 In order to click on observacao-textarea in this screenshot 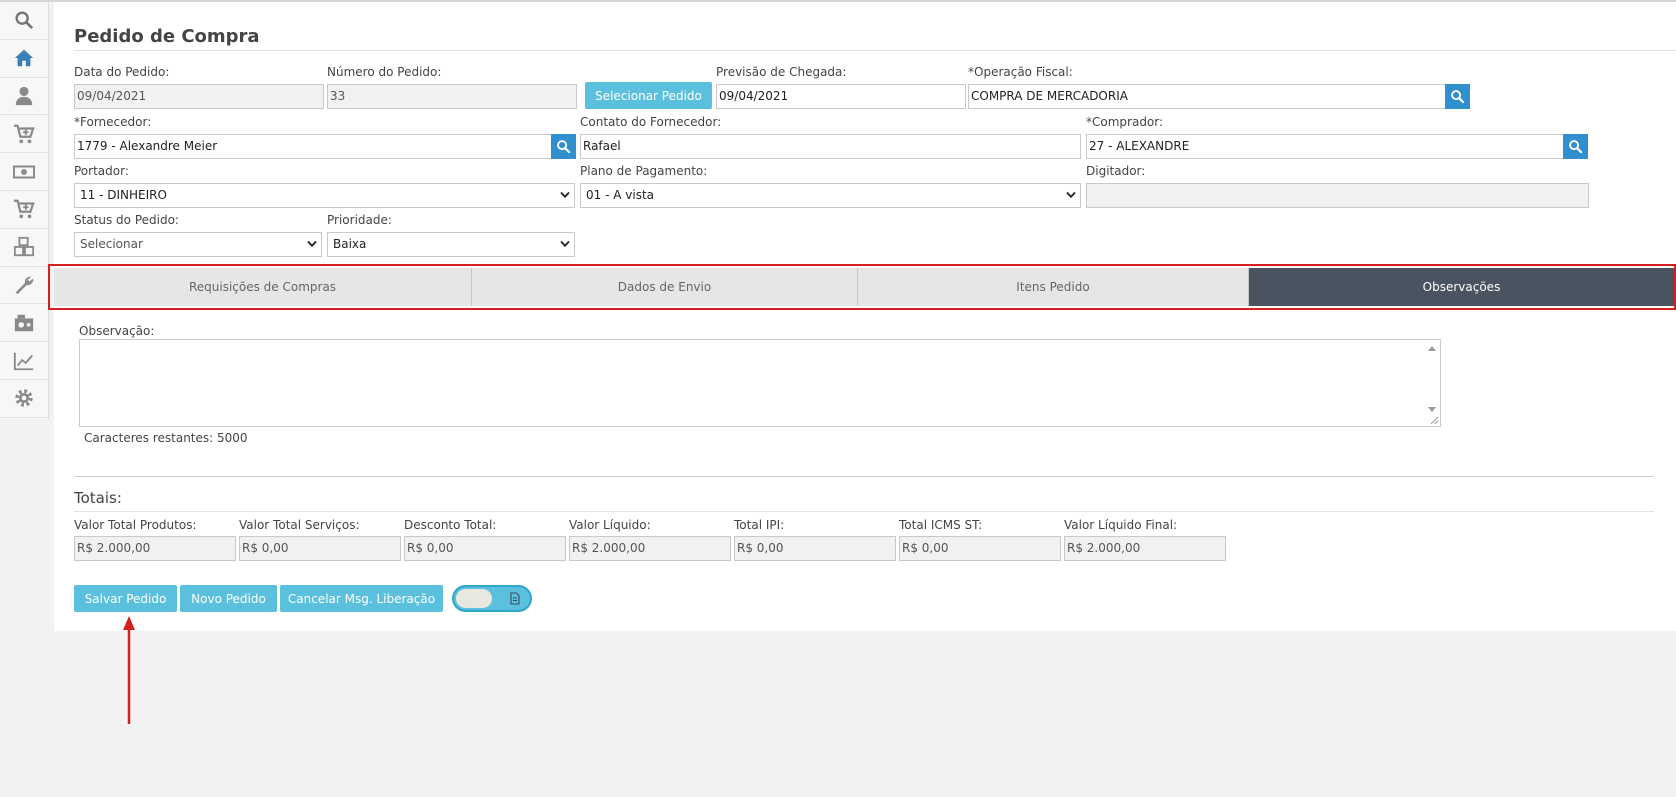, I will do `click(760, 383)`.